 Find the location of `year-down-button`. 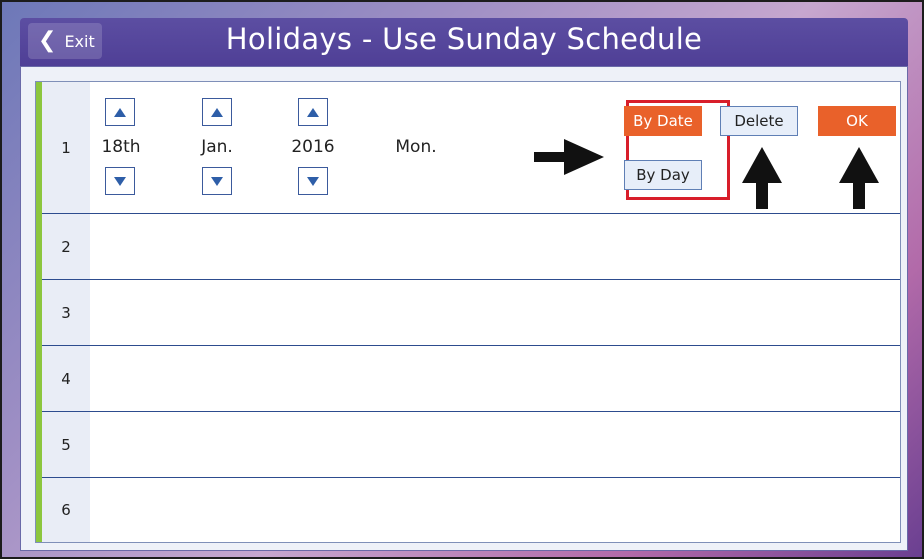

year-down-button is located at coordinates (313, 181).